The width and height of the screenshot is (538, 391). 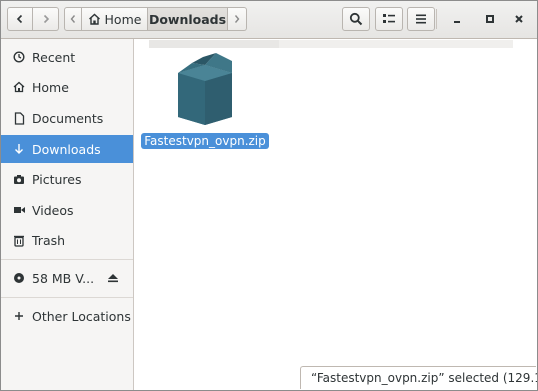 I want to click on file-item: Fastestvpn_ovpn.zip, so click(x=205, y=100).